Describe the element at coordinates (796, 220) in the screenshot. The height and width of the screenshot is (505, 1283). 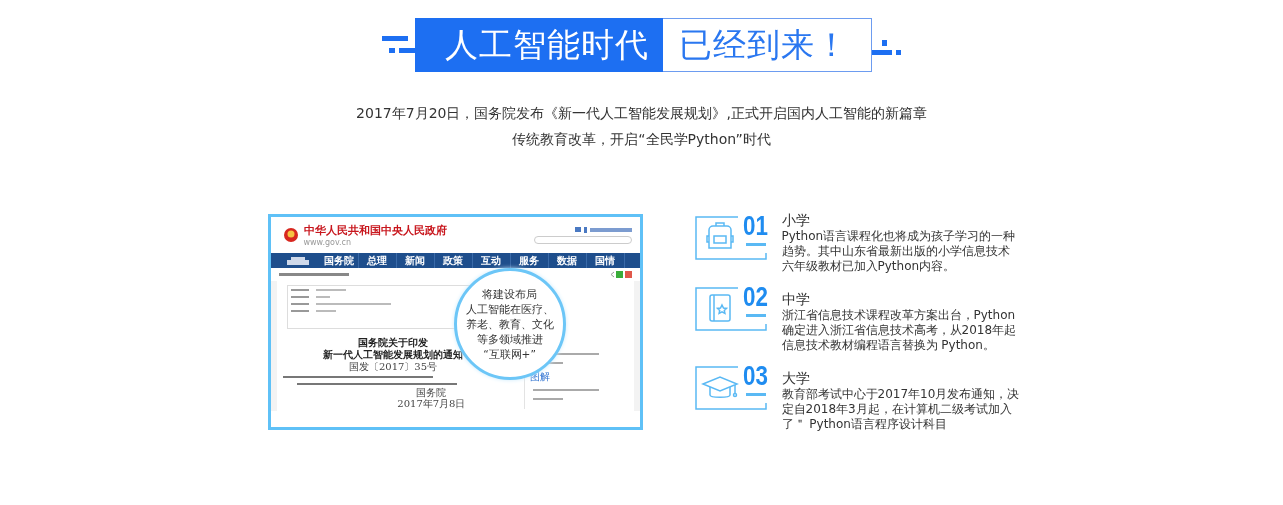
I see `stage-title: 小学` at that location.